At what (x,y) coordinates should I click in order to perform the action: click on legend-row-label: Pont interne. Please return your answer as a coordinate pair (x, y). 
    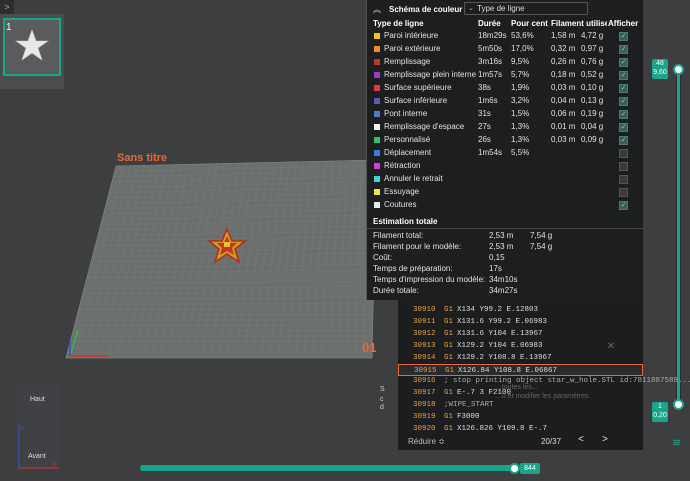
    Looking at the image, I should click on (406, 113).